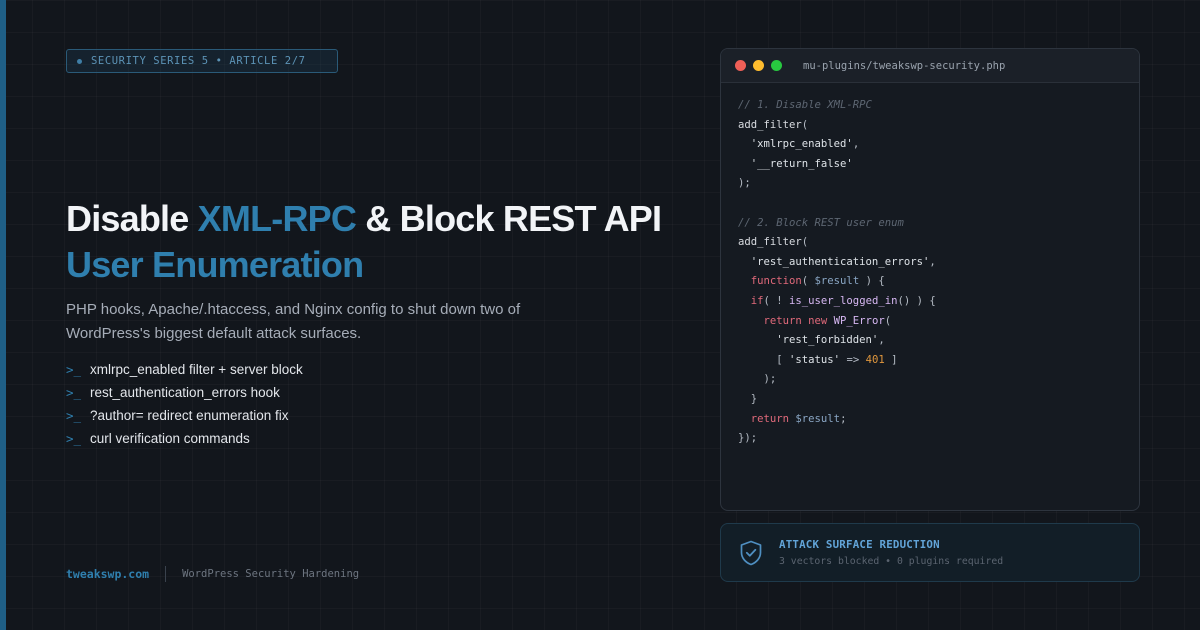 This screenshot has width=1200, height=630. What do you see at coordinates (509, 218) in the screenshot?
I see `title-part2: & Block REST API` at bounding box center [509, 218].